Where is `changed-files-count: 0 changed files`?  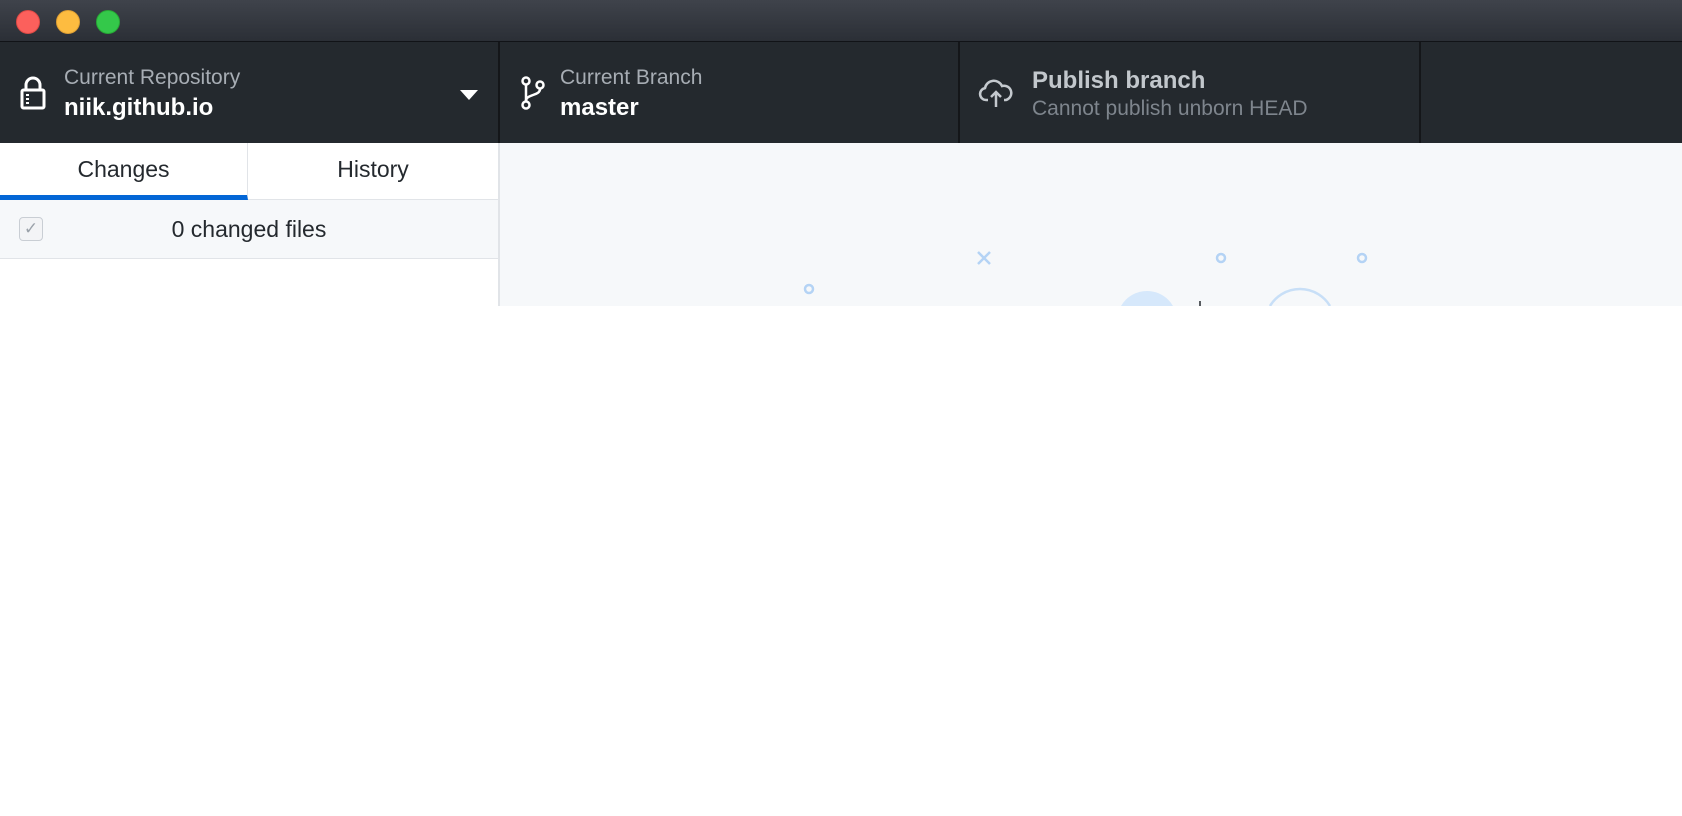
changed-files-count: 0 changed files is located at coordinates (249, 229).